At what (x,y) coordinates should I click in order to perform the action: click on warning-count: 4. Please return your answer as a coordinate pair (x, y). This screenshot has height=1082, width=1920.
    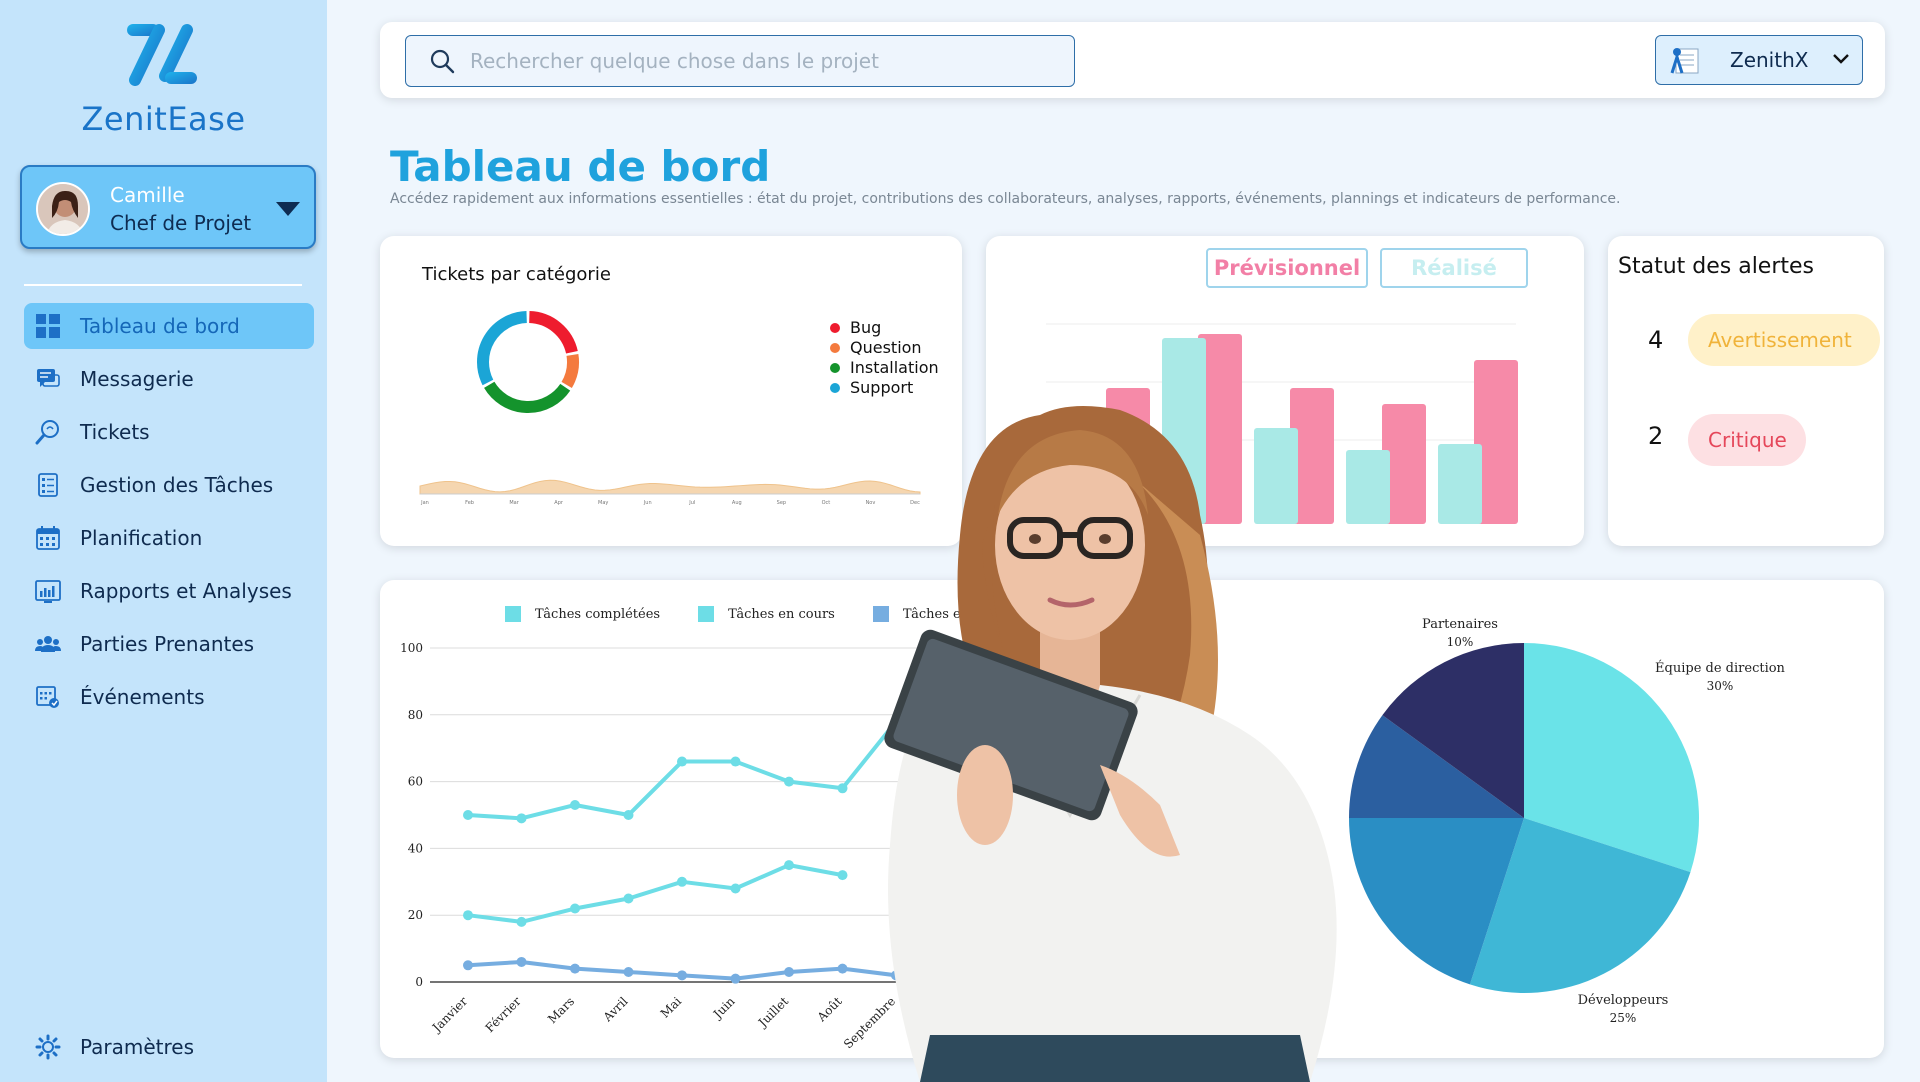
    Looking at the image, I should click on (1656, 340).